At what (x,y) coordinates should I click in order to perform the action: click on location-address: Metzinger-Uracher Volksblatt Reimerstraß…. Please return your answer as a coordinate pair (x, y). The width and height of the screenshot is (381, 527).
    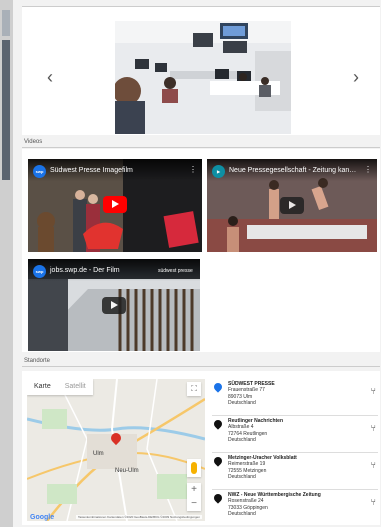
    Looking at the image, I should click on (262, 467).